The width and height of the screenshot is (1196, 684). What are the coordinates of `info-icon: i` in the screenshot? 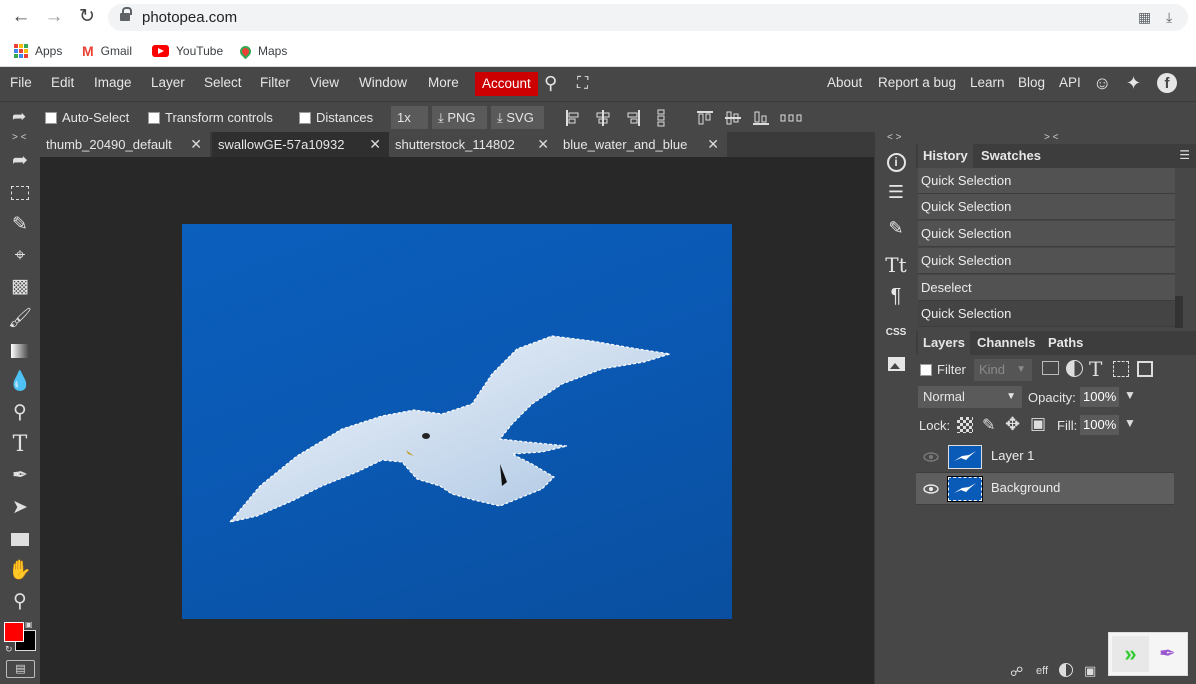 It's located at (896, 160).